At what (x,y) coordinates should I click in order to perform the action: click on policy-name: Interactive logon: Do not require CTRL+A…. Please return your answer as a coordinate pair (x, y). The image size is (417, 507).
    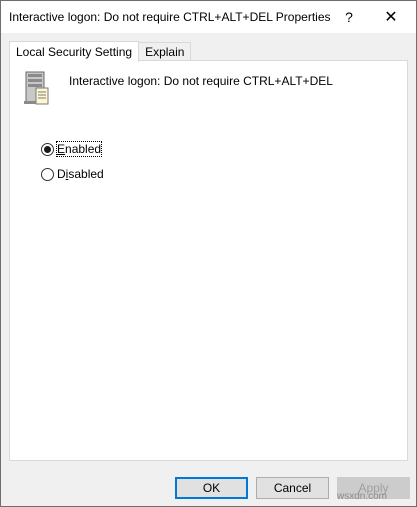
    Looking at the image, I should click on (201, 81).